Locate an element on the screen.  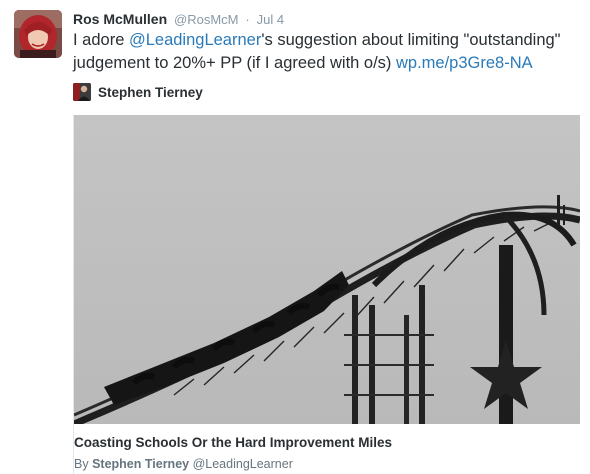
avatar-image is located at coordinates (38, 34).